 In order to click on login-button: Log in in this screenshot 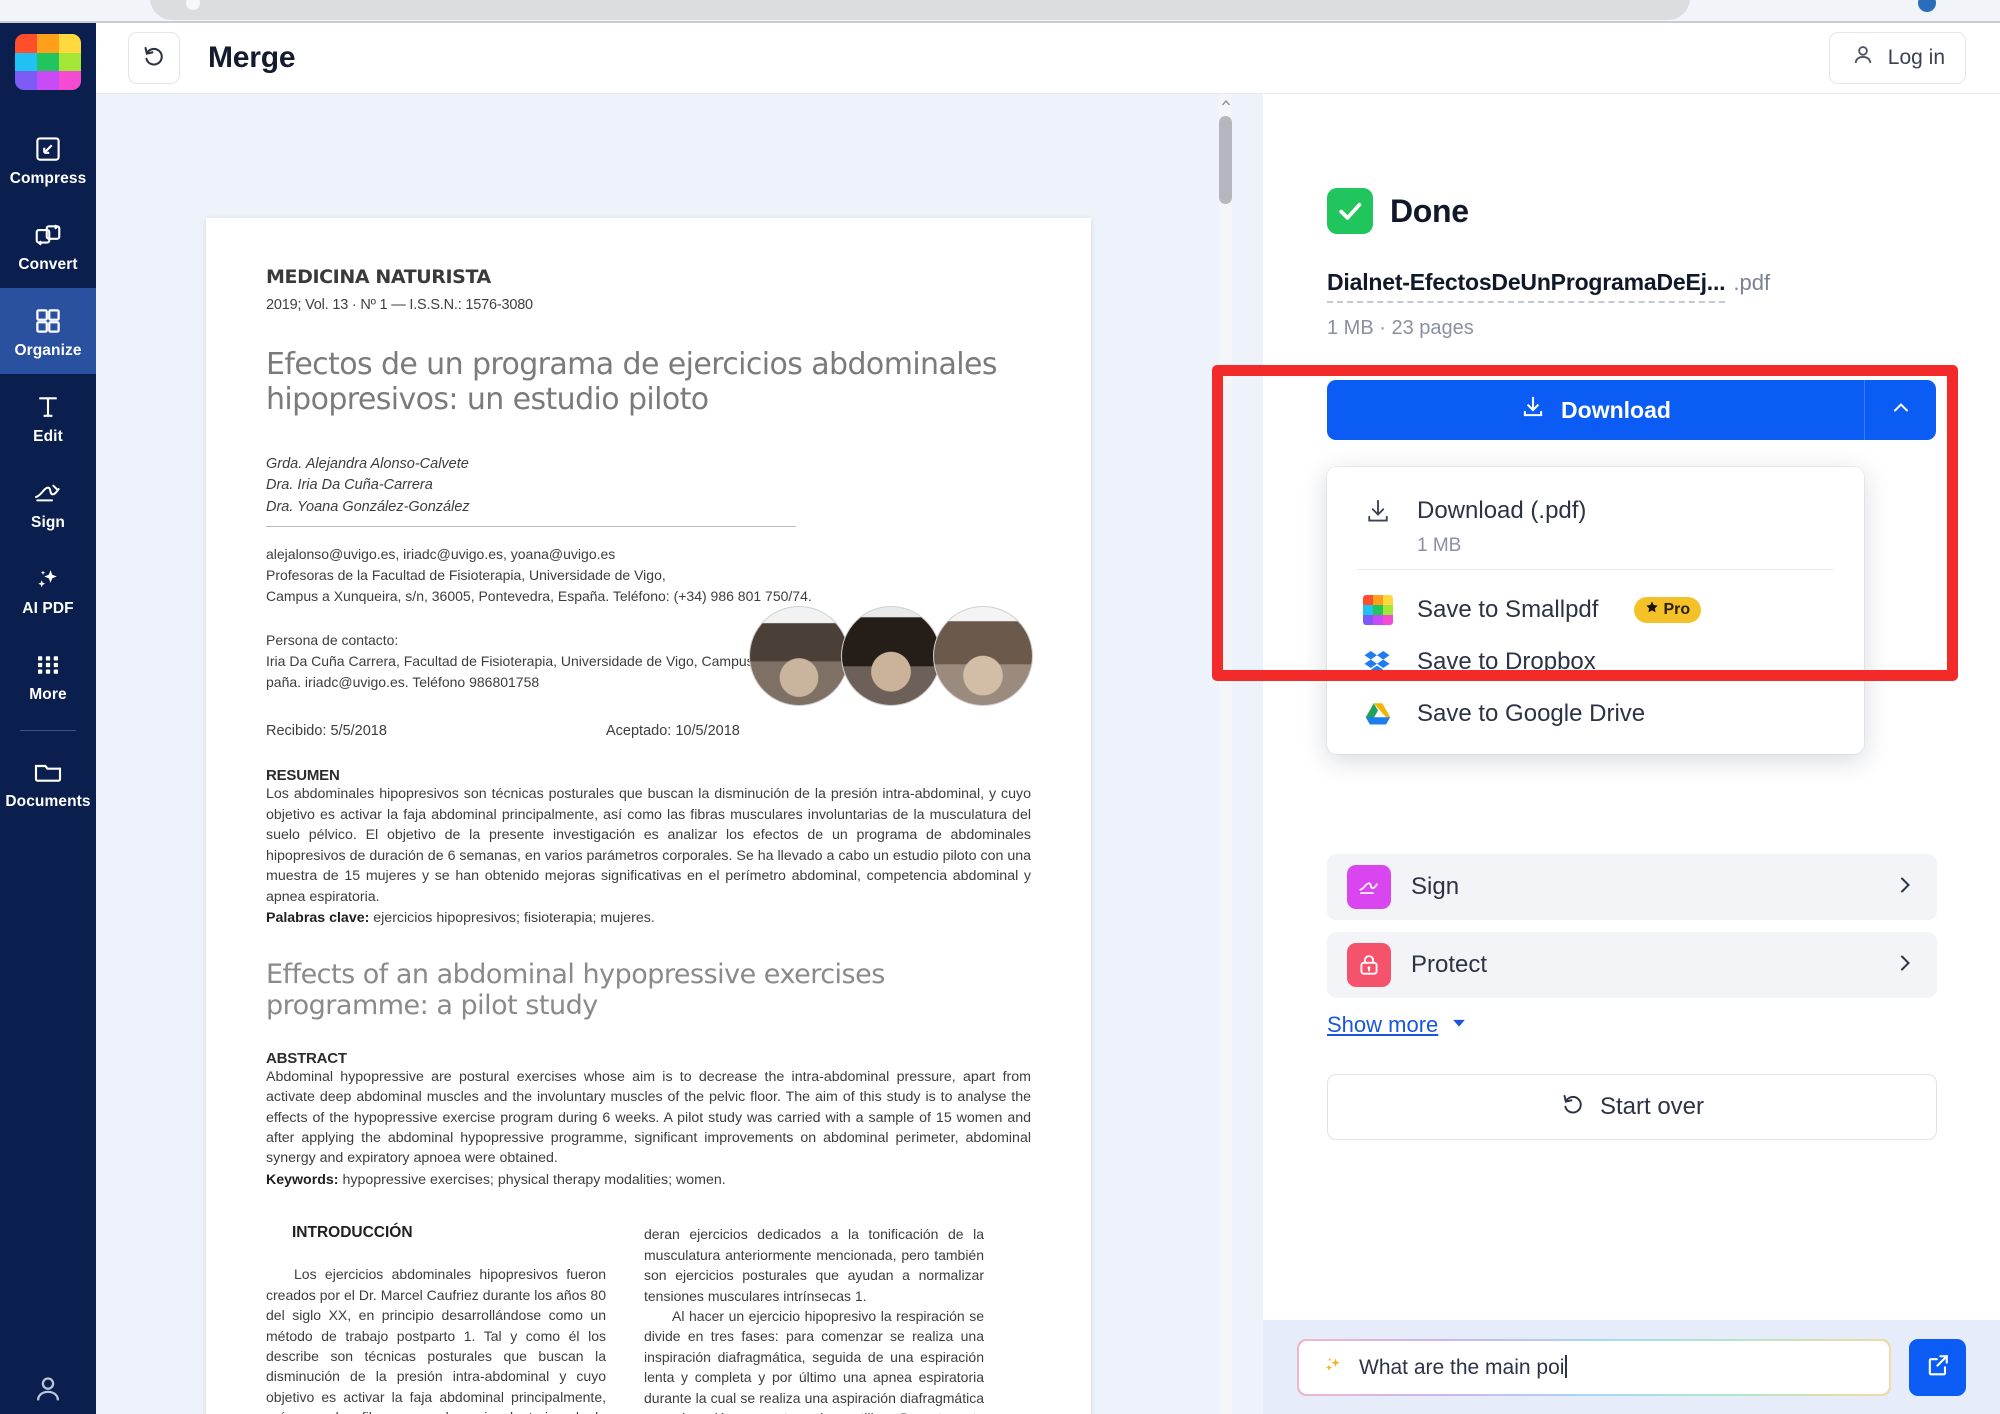, I will do `click(1897, 58)`.